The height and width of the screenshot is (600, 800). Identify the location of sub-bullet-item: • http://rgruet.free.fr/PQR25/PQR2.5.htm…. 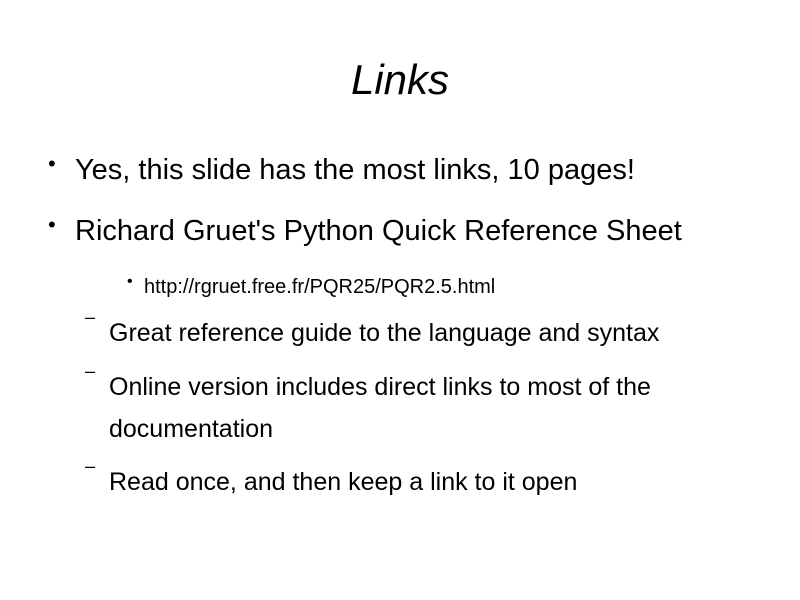
(427, 287).